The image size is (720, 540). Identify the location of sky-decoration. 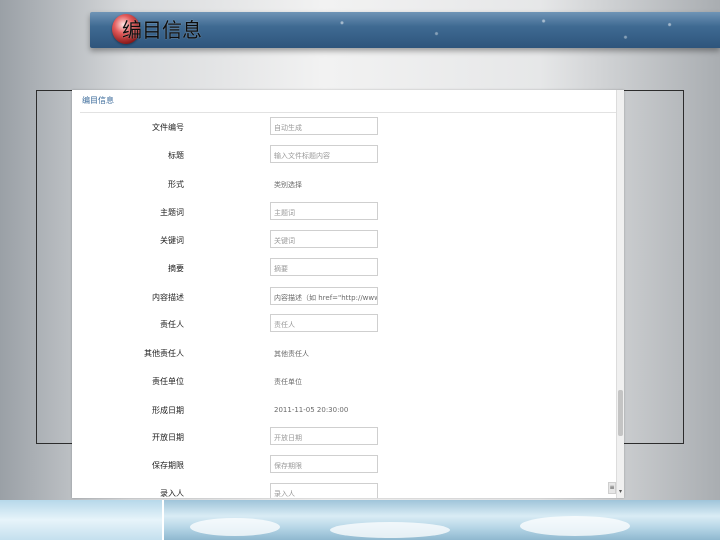
(360, 520).